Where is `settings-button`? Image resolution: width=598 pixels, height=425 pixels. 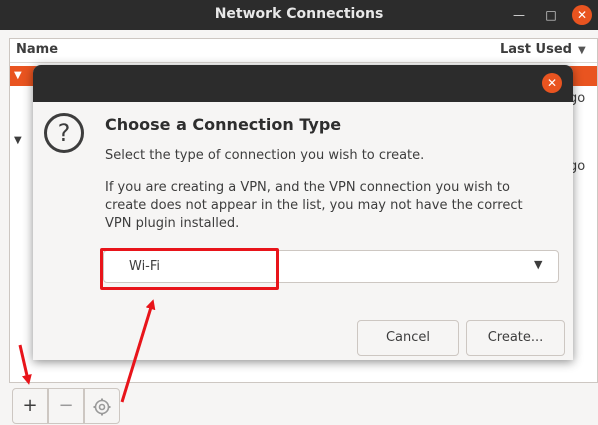
settings-button is located at coordinates (102, 406).